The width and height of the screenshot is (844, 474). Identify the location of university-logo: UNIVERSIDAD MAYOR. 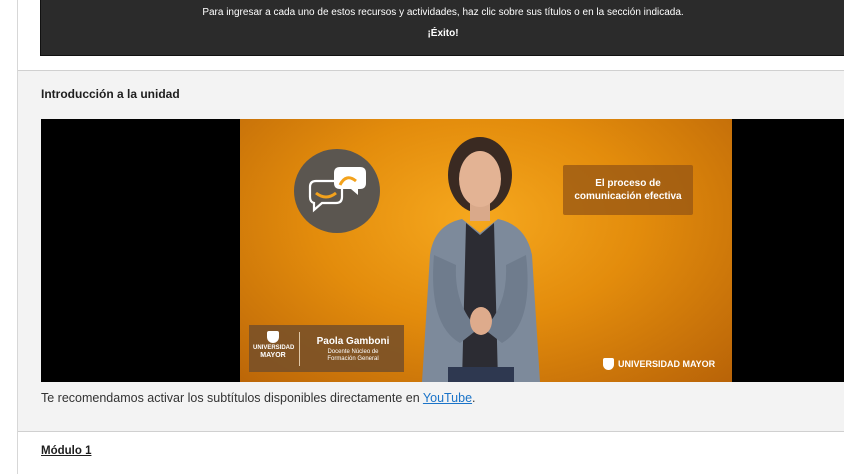
(274, 349).